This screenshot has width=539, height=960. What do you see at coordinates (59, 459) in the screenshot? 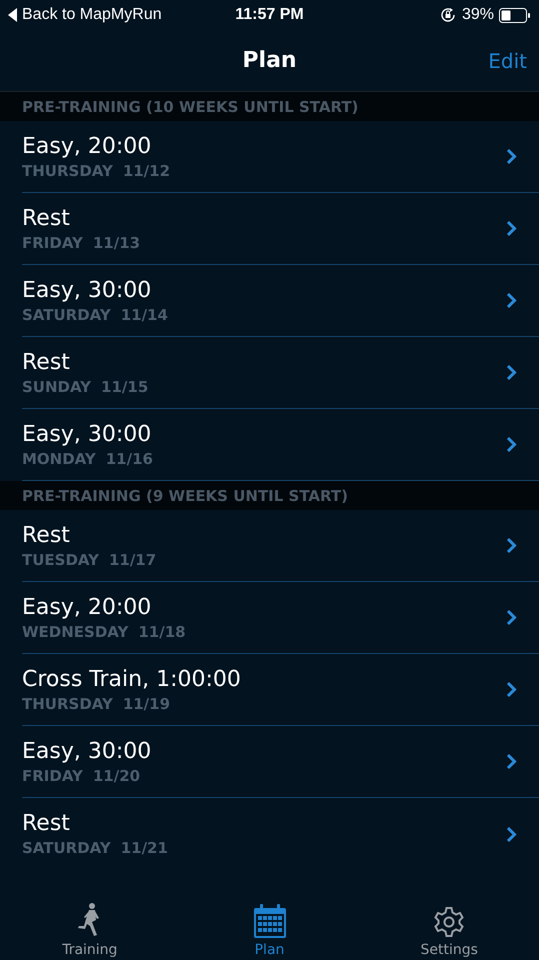
I see `workout-day: MONDAY` at bounding box center [59, 459].